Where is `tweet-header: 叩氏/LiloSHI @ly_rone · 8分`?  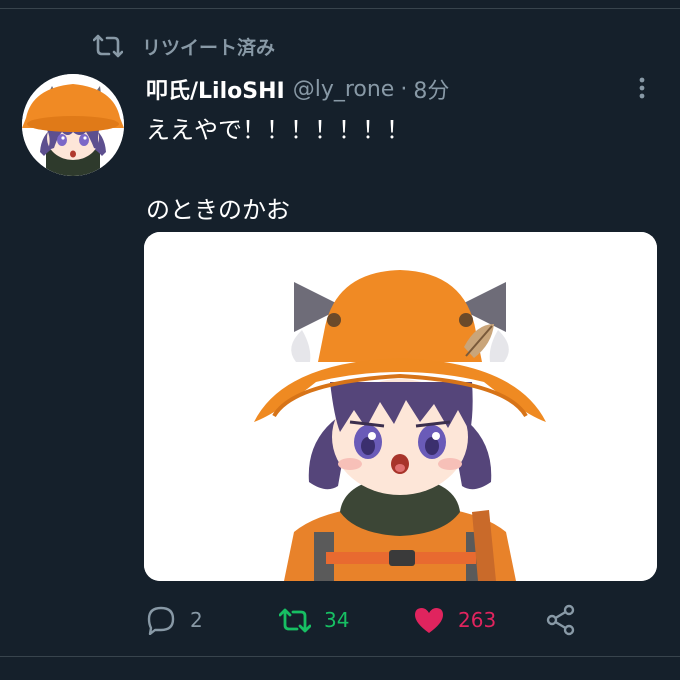 tweet-header: 叩氏/LiloSHI @ly_rone · 8分 is located at coordinates (297, 89).